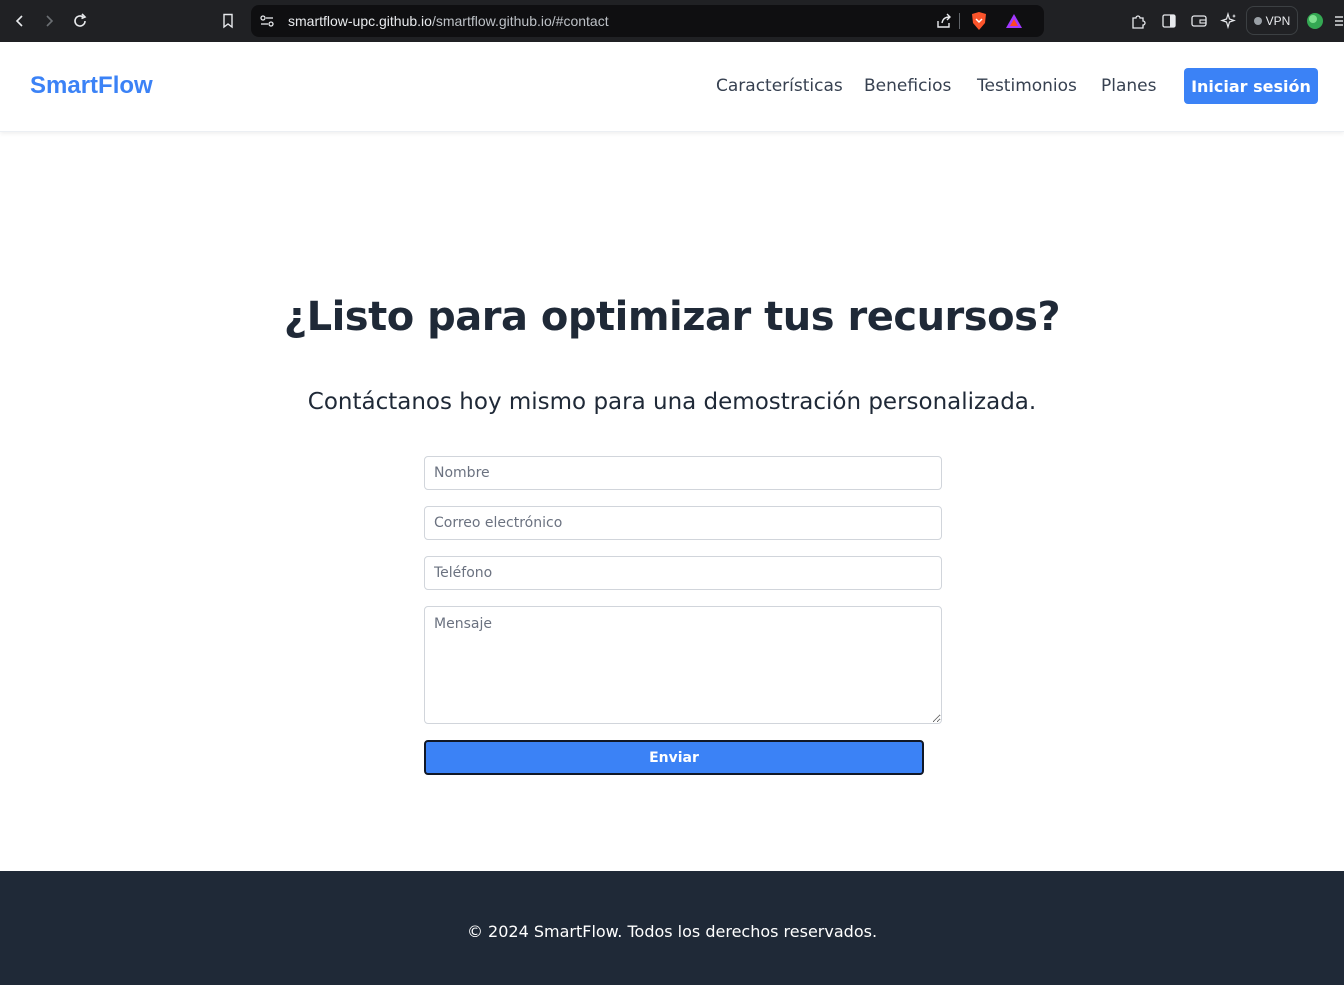 Image resolution: width=1344 pixels, height=985 pixels. Describe the element at coordinates (959, 21) in the screenshot. I see `address-bar-divider` at that location.